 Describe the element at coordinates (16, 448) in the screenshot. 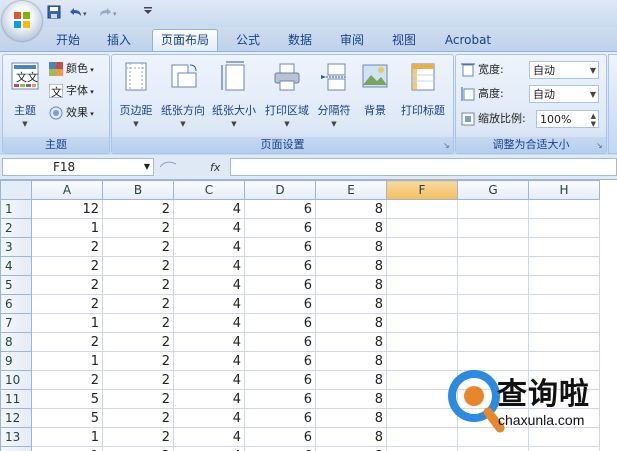

I see `row-header: 14` at that location.